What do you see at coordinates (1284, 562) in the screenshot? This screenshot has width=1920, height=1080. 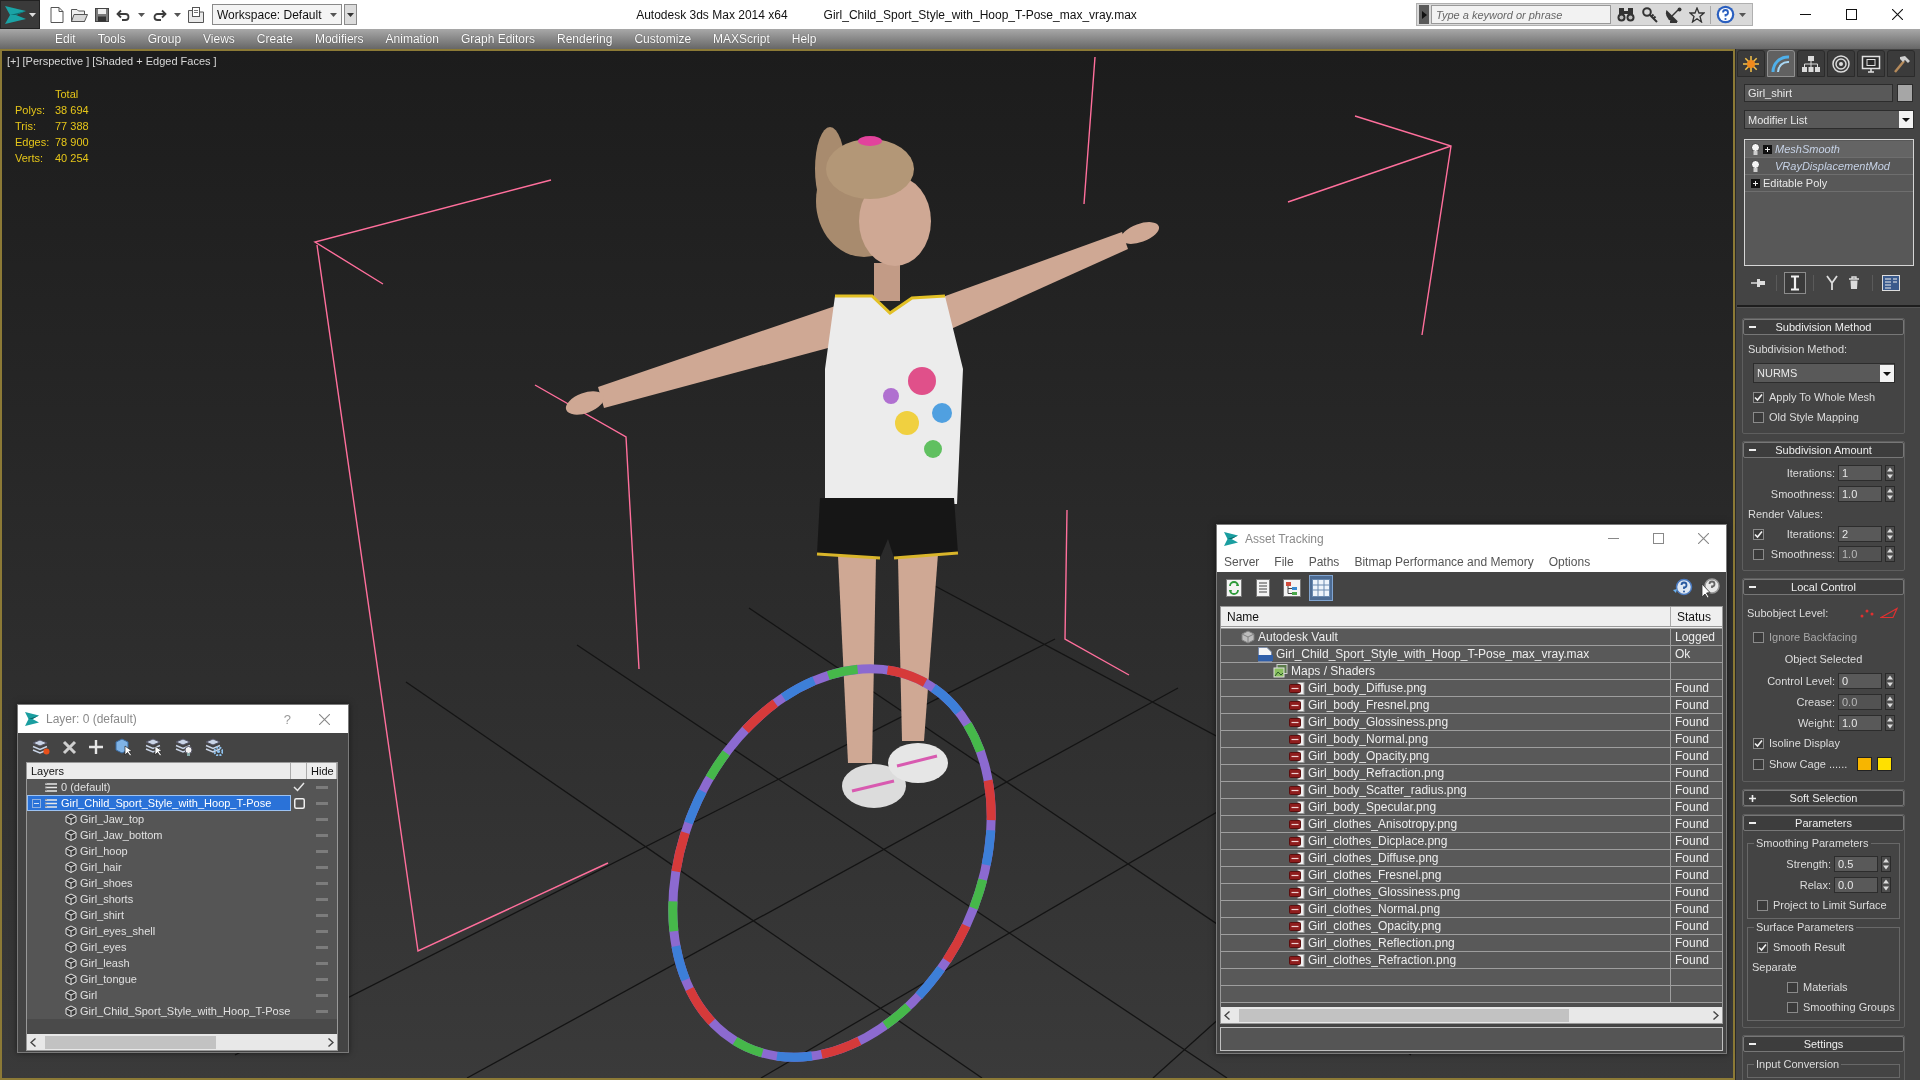 I see `menu-item: File` at bounding box center [1284, 562].